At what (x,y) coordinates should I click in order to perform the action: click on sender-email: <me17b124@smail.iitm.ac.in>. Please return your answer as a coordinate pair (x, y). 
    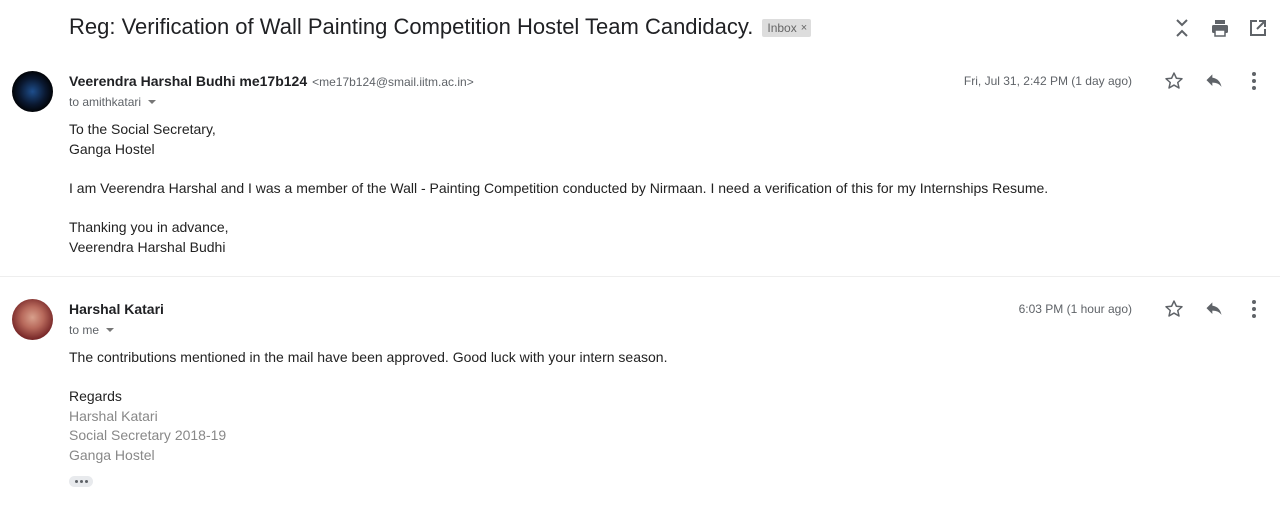
    Looking at the image, I should click on (393, 82).